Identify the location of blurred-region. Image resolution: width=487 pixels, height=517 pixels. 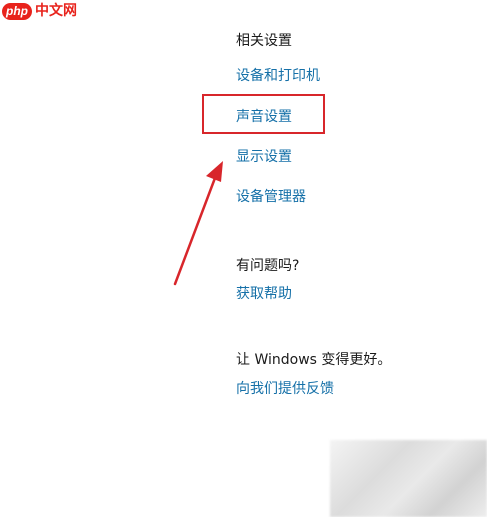
(408, 478).